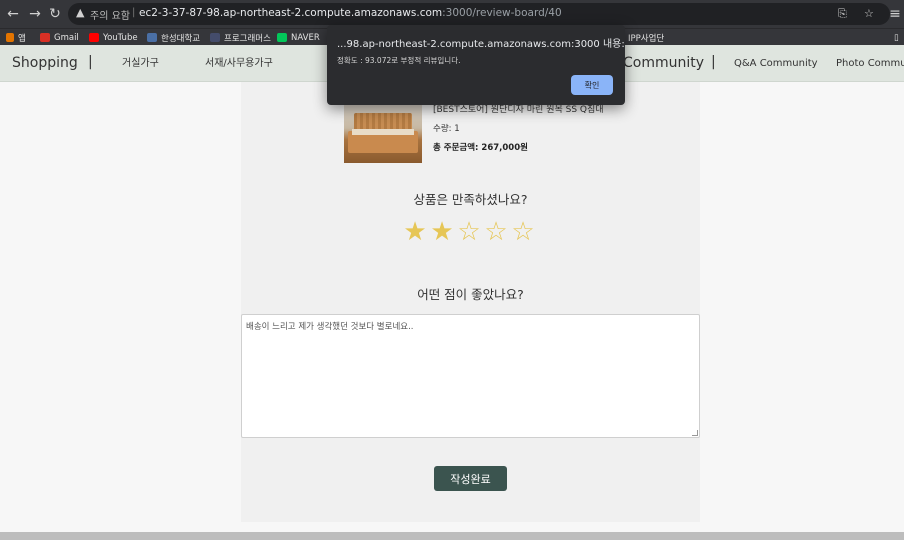  I want to click on nav-qa-community: Q&A Community, so click(776, 63).